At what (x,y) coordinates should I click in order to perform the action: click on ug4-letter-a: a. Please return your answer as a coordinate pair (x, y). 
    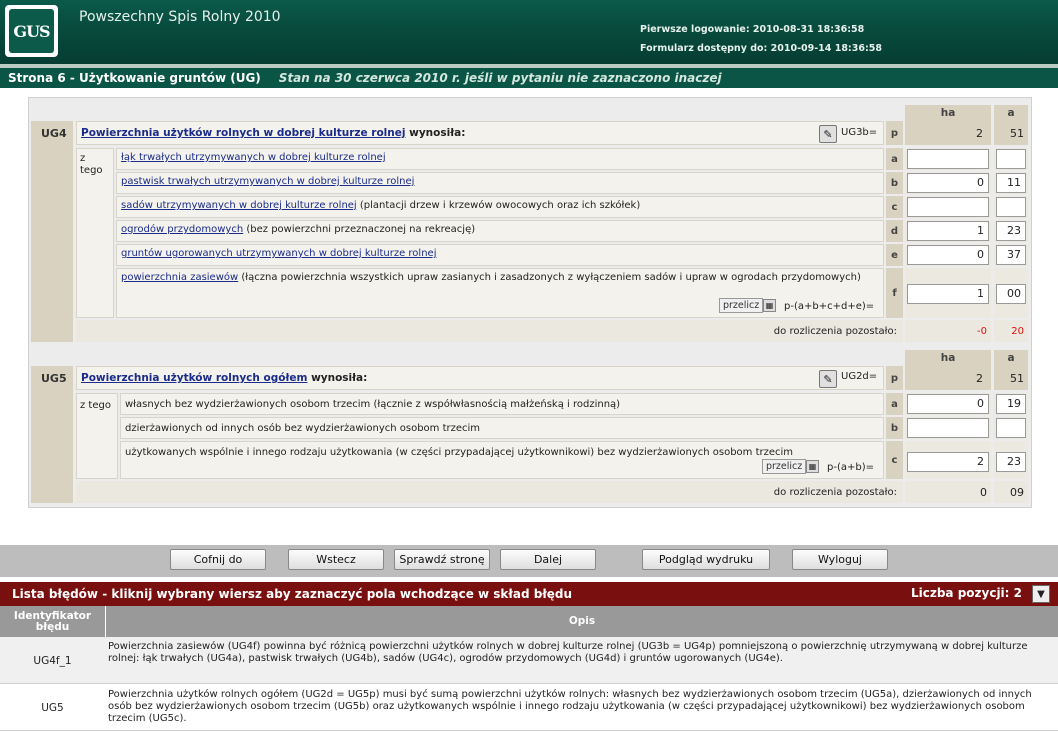
    Looking at the image, I should click on (894, 159).